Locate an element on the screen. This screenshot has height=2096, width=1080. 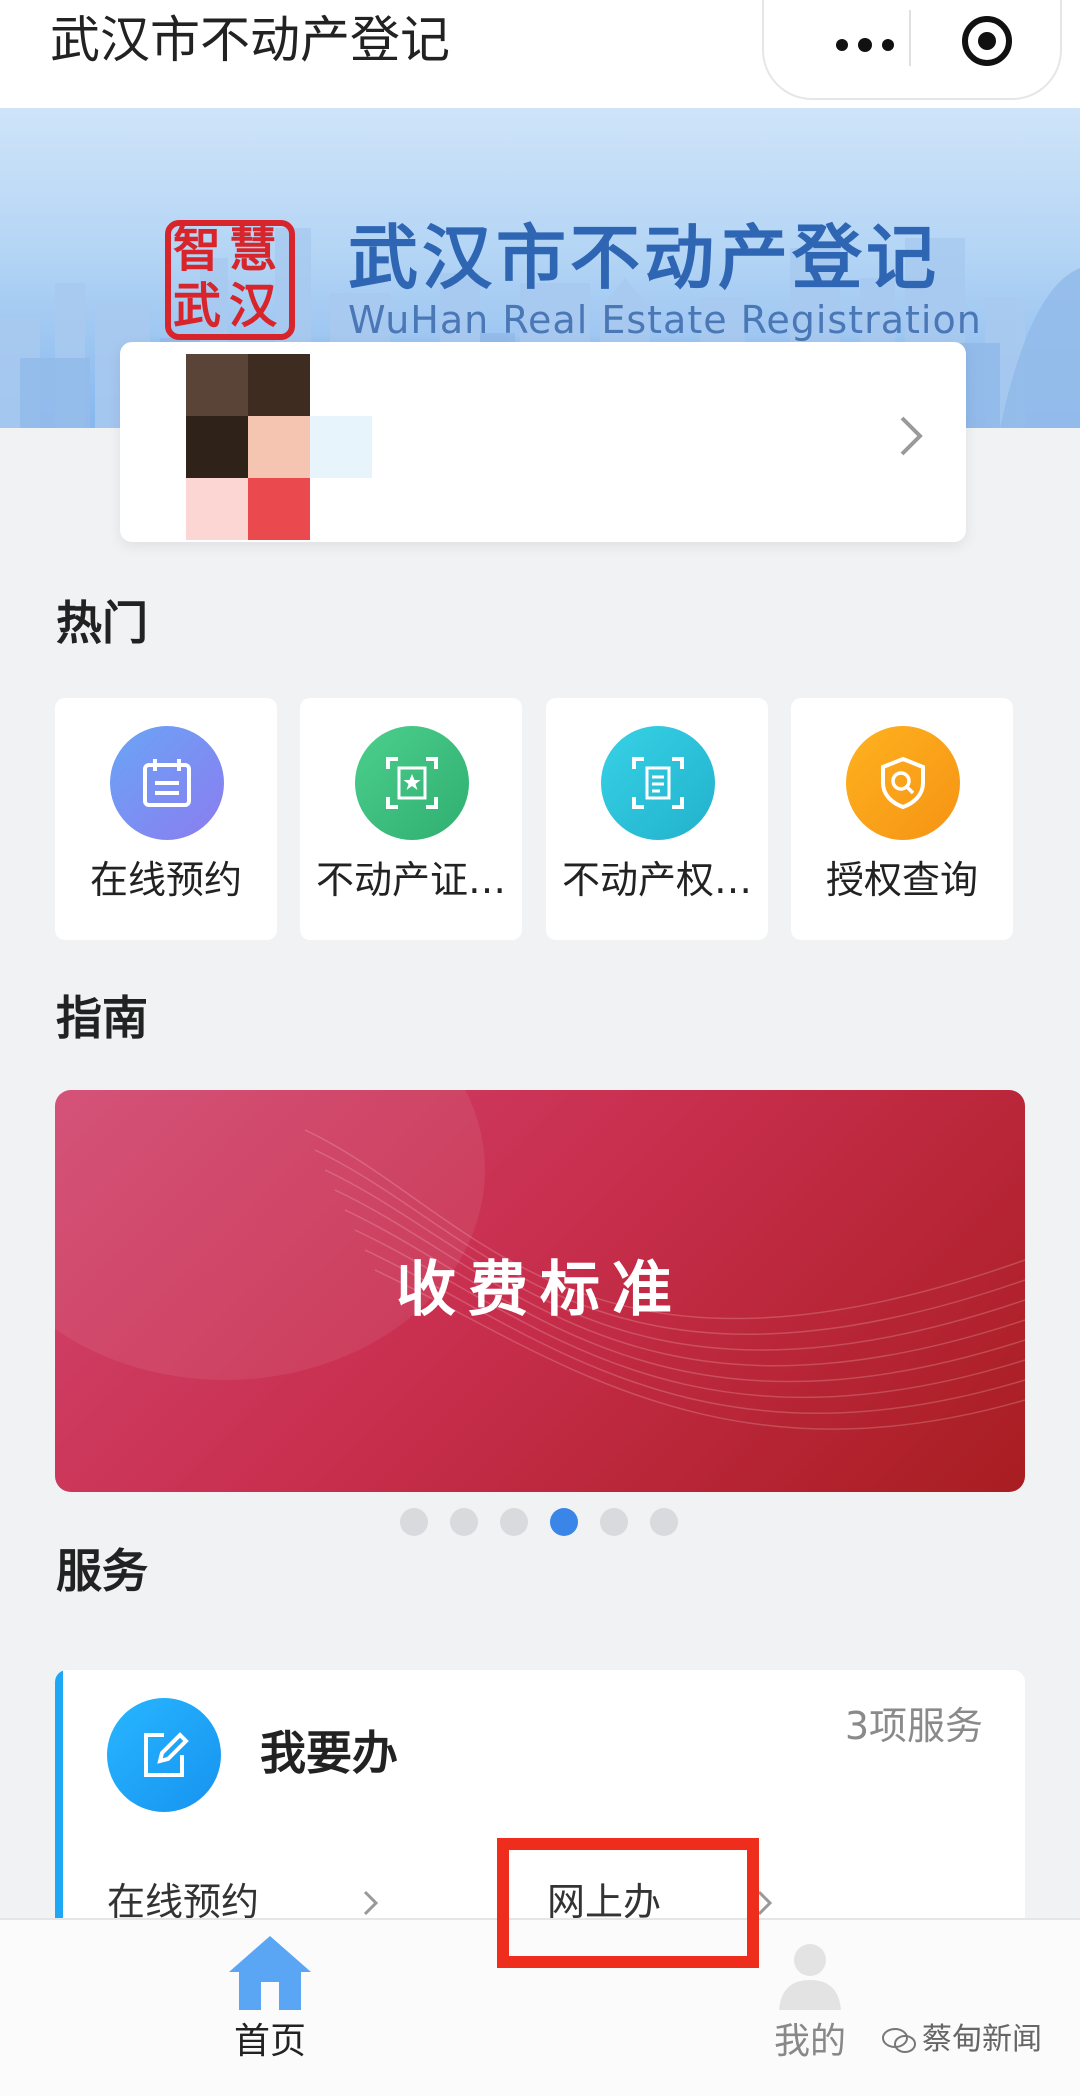
hot-item-label: 在线预约 is located at coordinates (165, 880).